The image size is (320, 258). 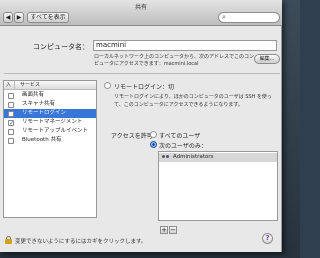 What do you see at coordinates (173, 230) in the screenshot?
I see `remove-user-button: −` at bounding box center [173, 230].